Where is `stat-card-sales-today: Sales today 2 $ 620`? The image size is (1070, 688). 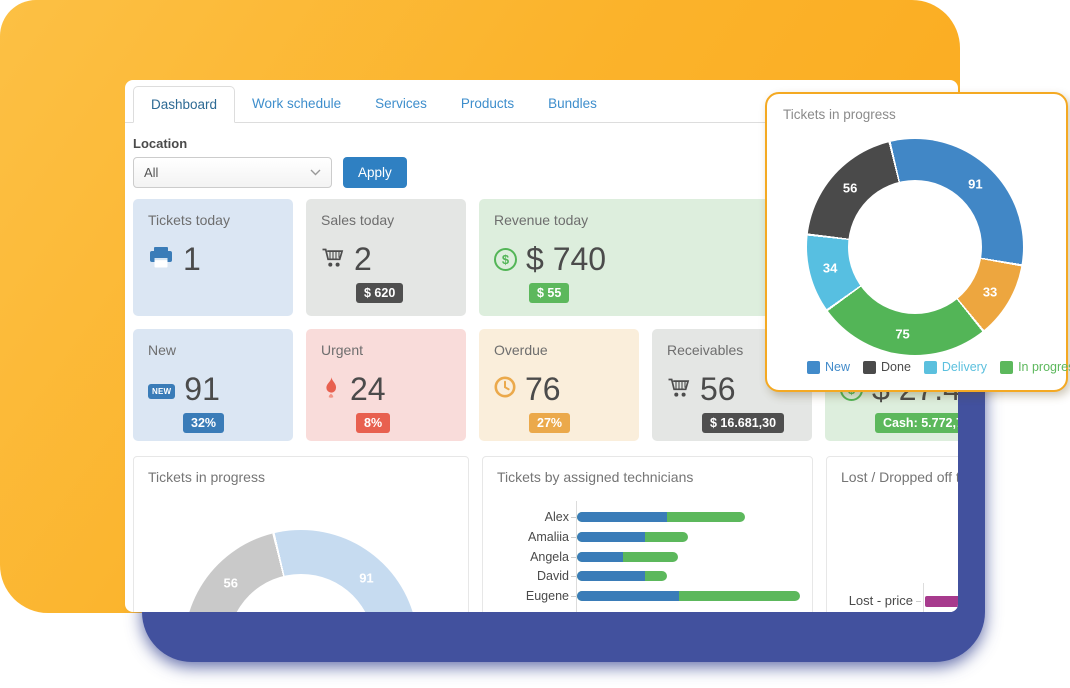 stat-card-sales-today: Sales today 2 $ 620 is located at coordinates (386, 257).